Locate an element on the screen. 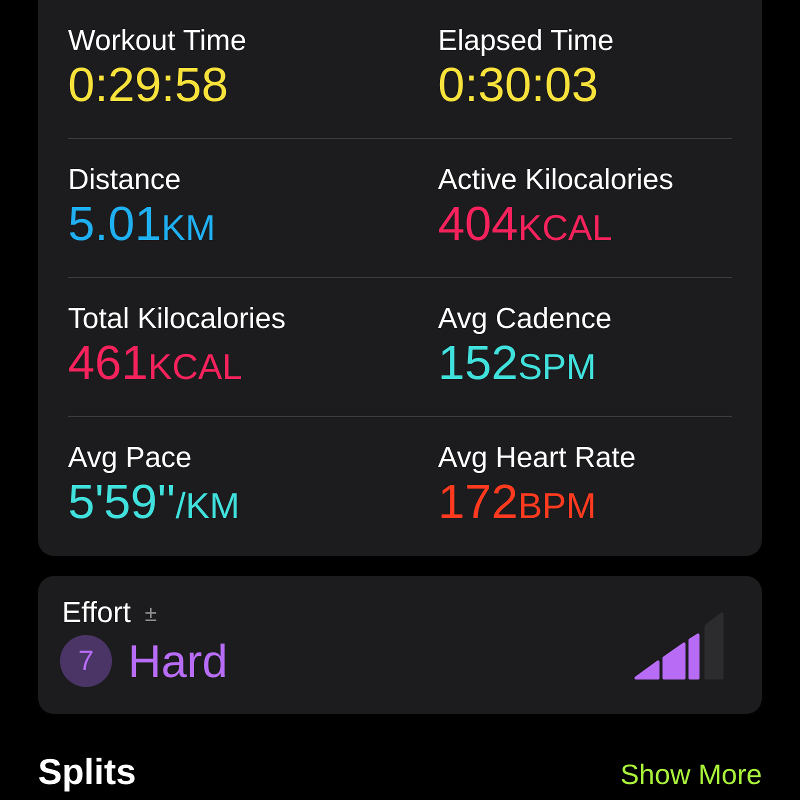 This screenshot has height=800, width=800. effort-label: Effort is located at coordinates (96, 613).